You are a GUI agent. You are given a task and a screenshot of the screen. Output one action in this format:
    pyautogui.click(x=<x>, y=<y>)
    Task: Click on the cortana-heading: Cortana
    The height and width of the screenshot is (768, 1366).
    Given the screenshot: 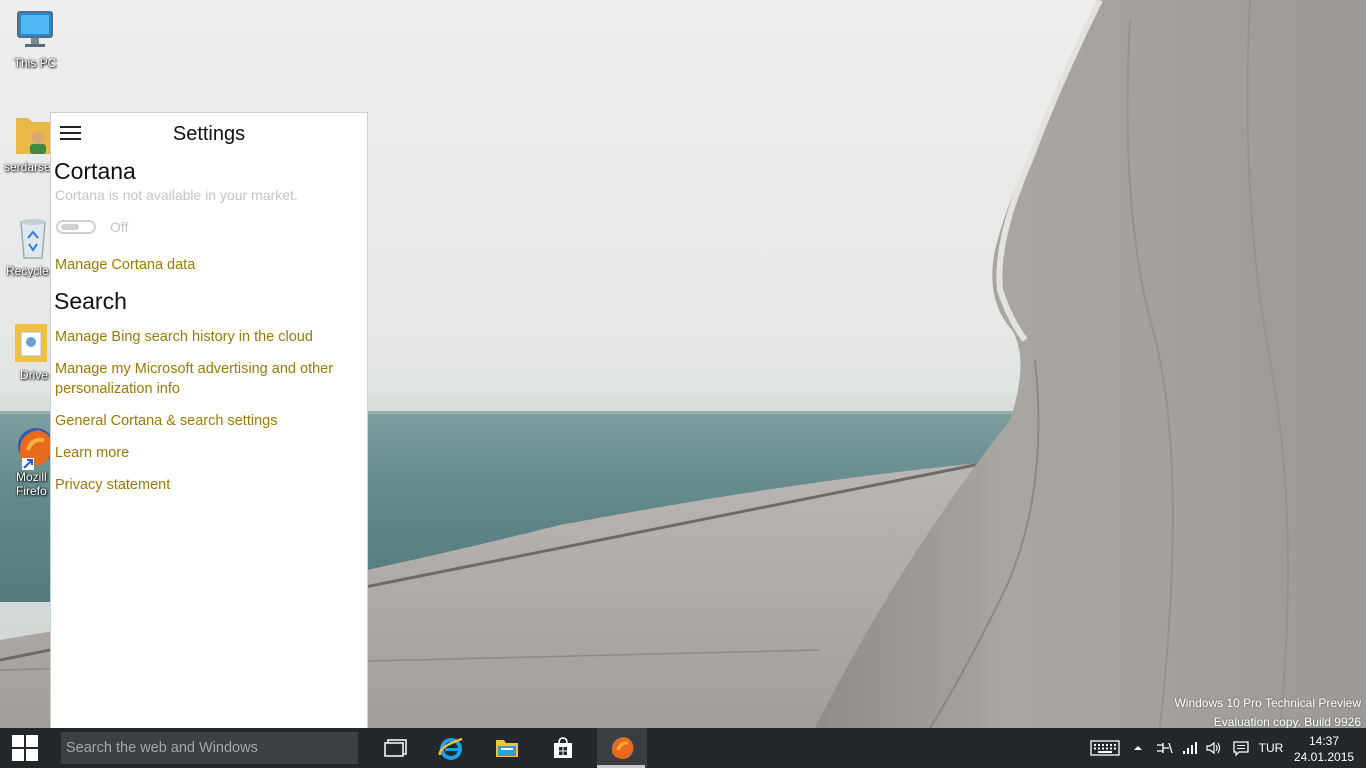 What is the action you would take?
    pyautogui.click(x=95, y=171)
    